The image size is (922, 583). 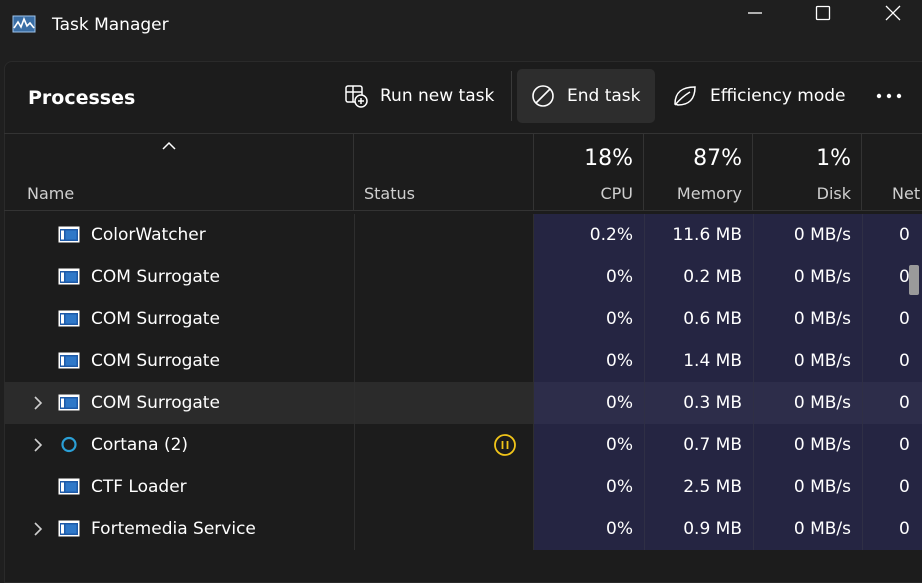 I want to click on process-row: Fortemedia Service 0% 0.9 MB 0 MB/s 0, so click(x=463, y=529).